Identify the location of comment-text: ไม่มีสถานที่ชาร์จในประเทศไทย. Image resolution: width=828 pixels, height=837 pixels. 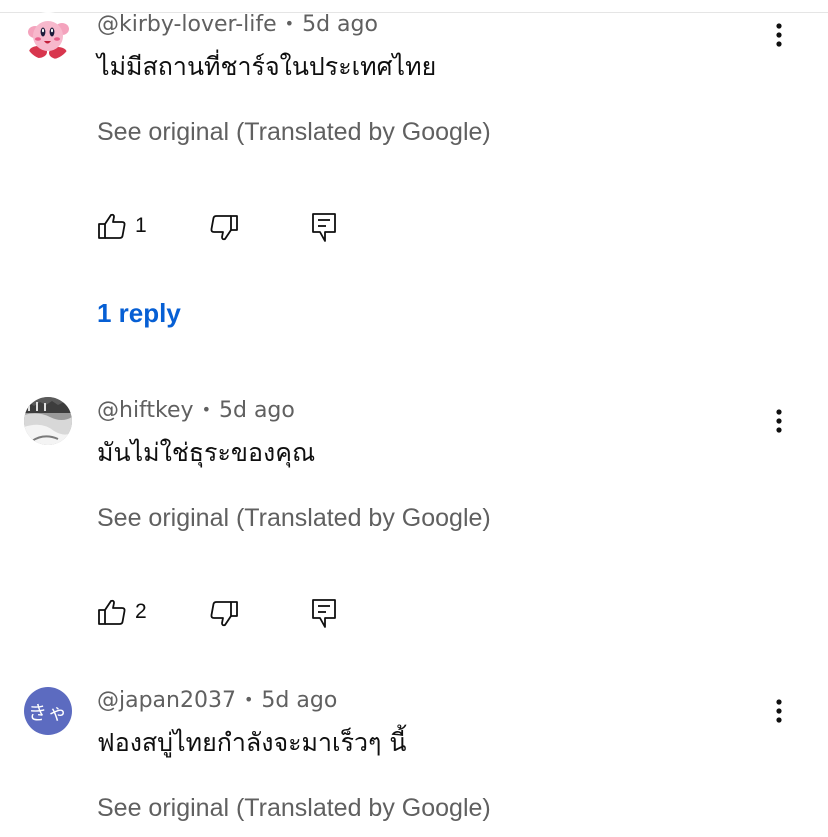
(267, 66).